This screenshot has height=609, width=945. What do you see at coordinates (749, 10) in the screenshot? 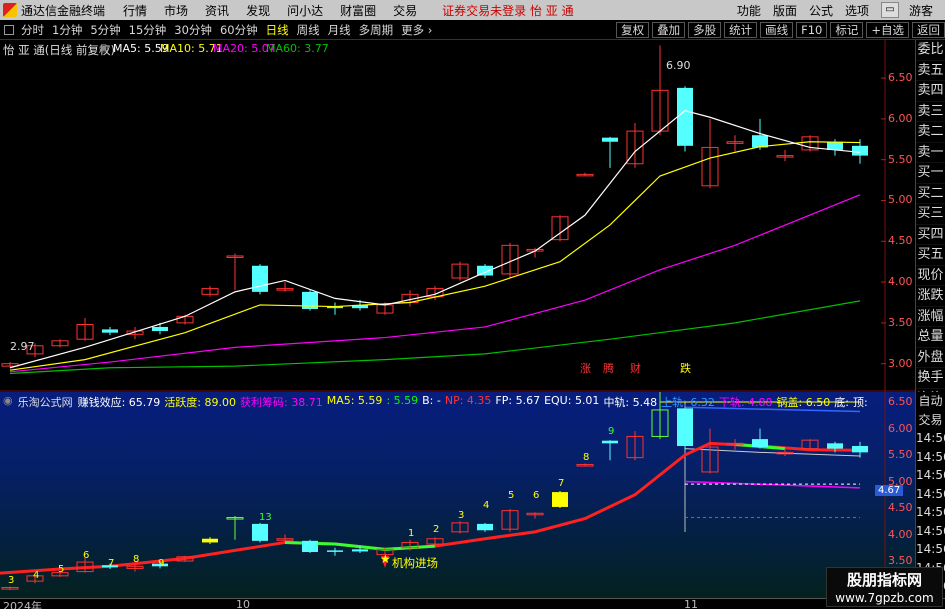
I see `menu-function: 功能` at bounding box center [749, 10].